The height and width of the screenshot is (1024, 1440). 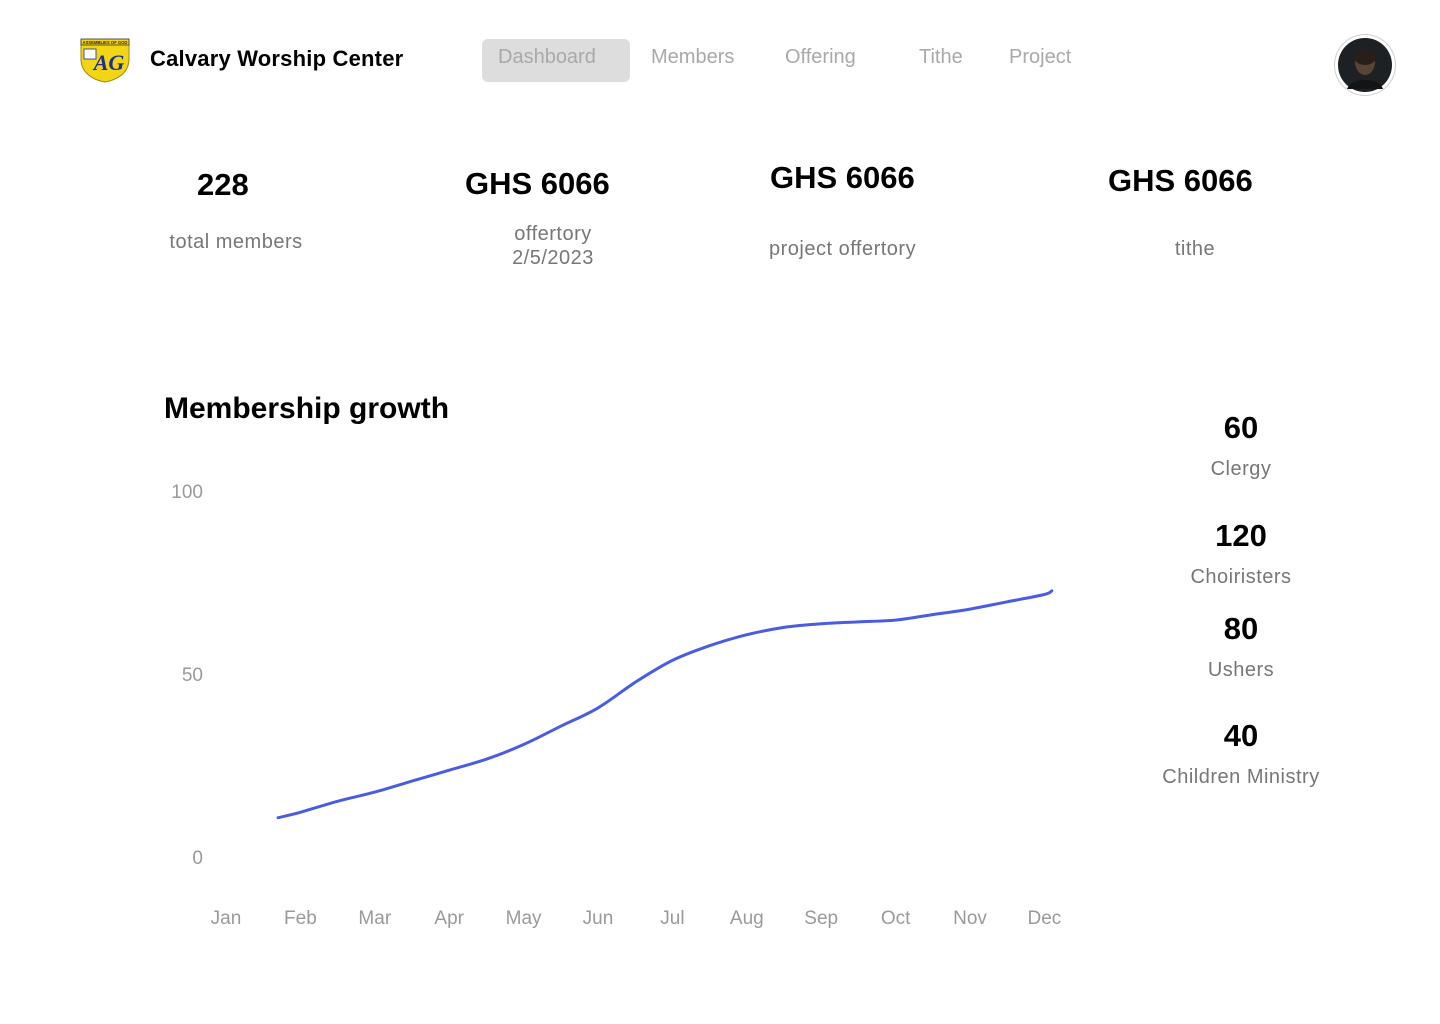 What do you see at coordinates (223, 184) in the screenshot?
I see `stat-total-members-value: 228` at bounding box center [223, 184].